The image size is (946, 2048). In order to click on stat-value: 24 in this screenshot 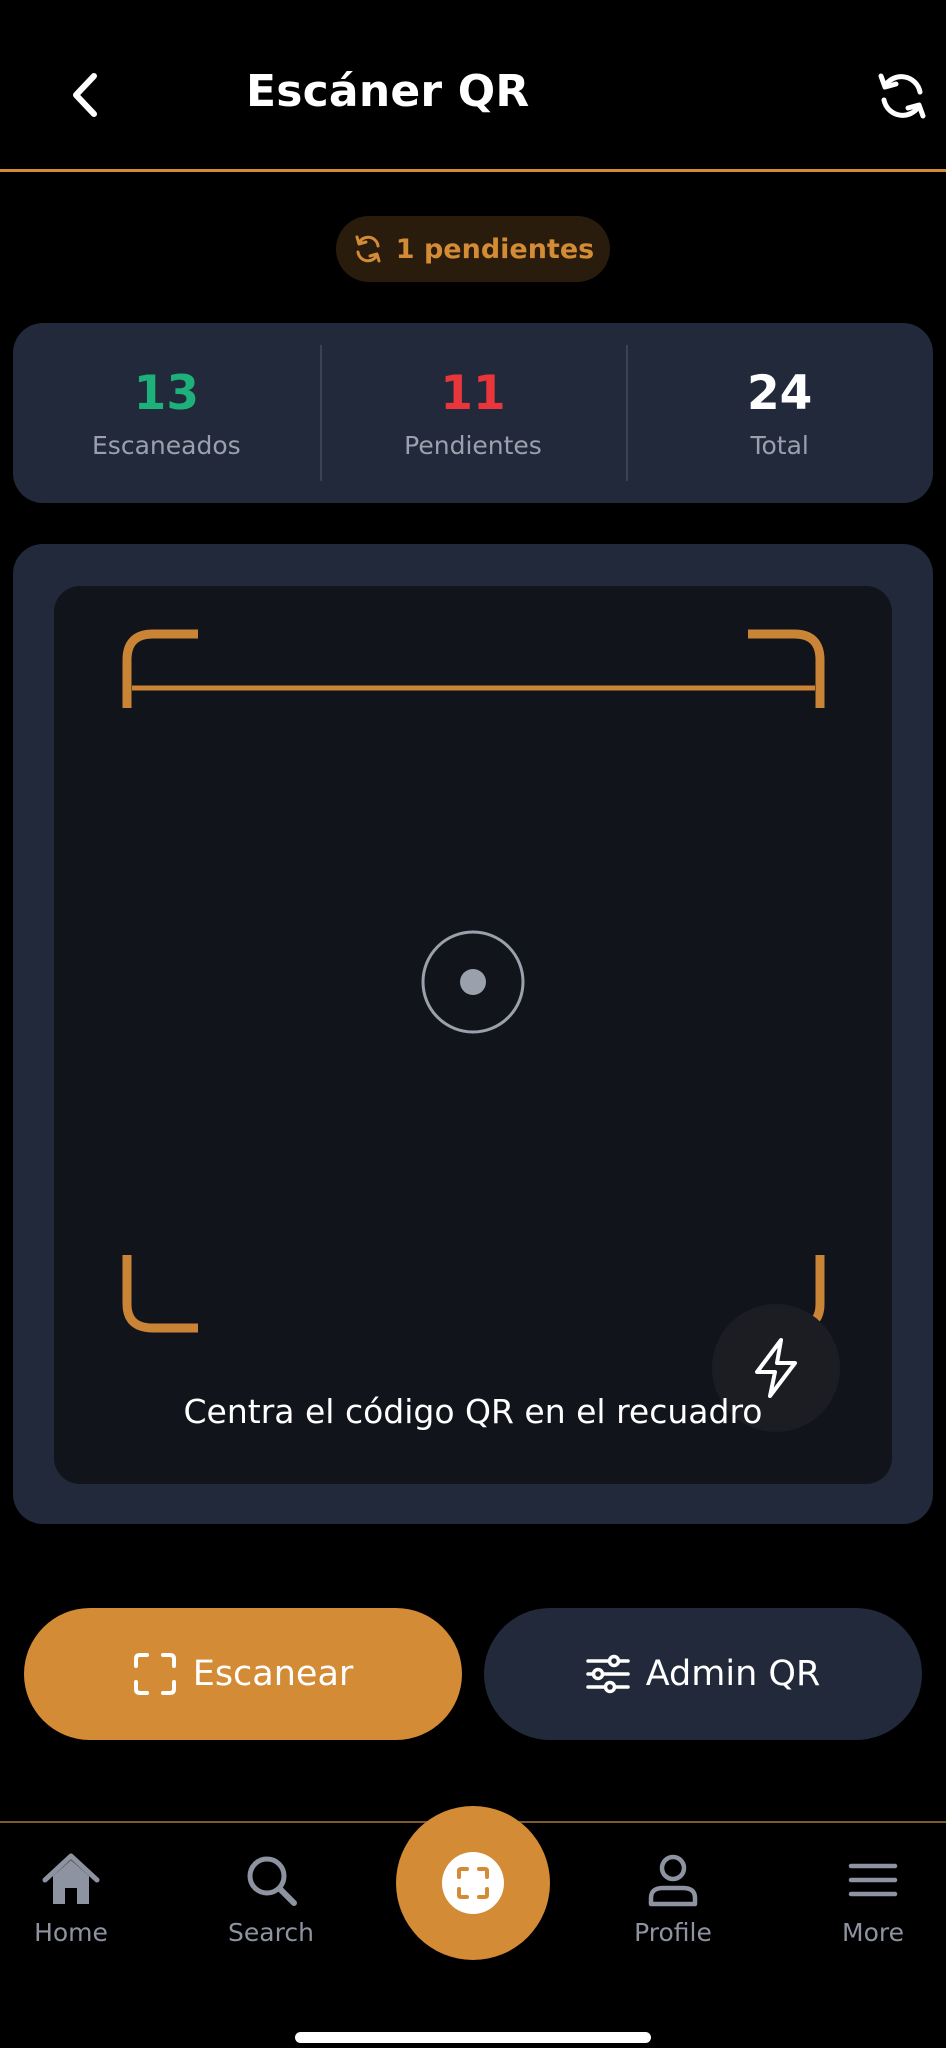, I will do `click(779, 393)`.